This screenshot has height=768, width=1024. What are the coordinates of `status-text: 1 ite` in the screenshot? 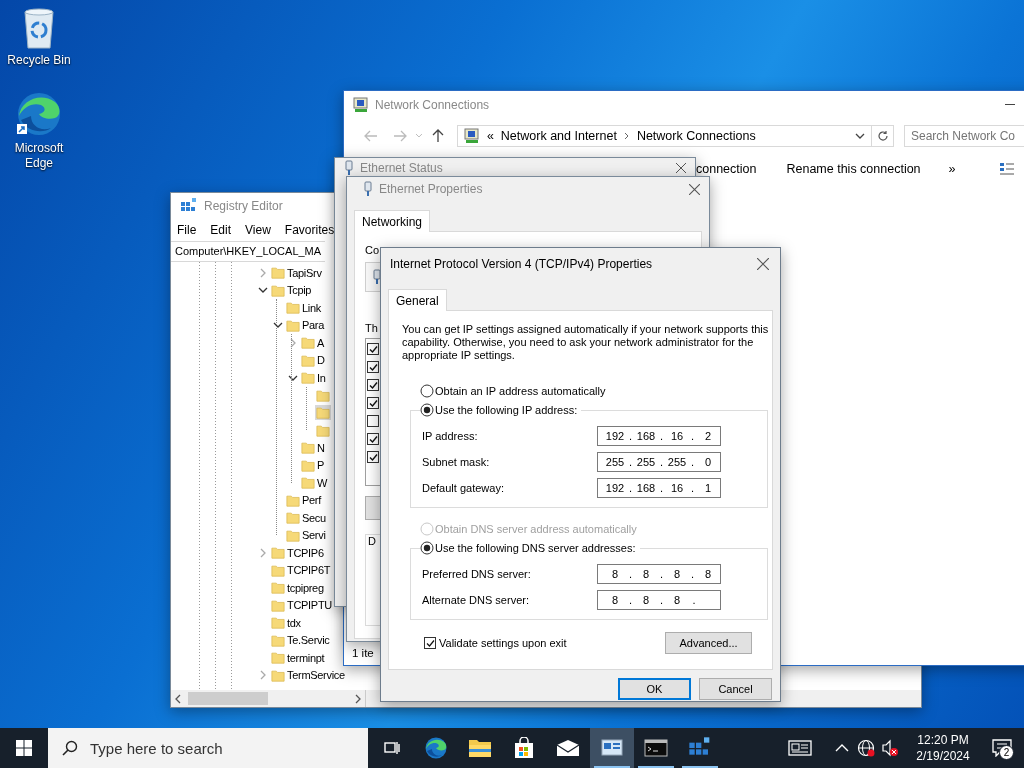 It's located at (363, 653).